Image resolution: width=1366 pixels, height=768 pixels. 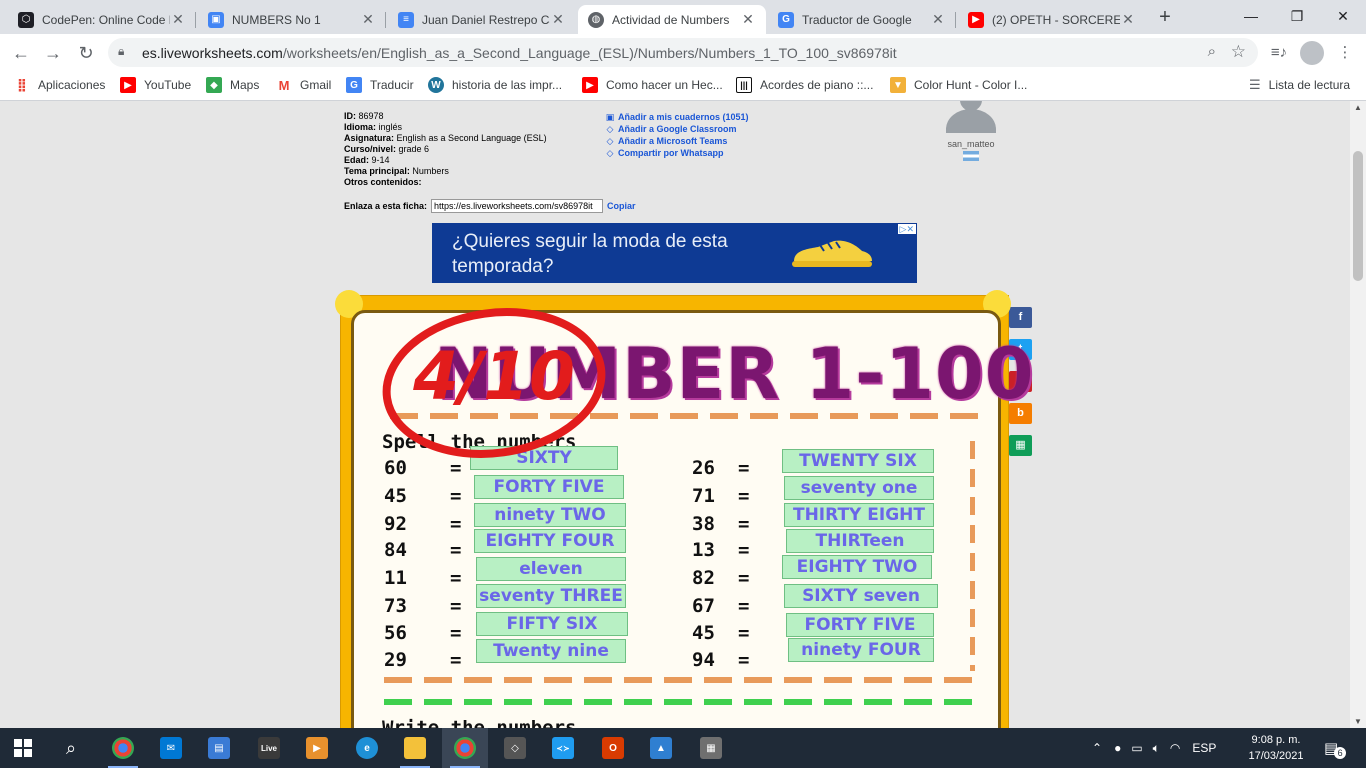 I want to click on answer-input: TWENTY SIX, so click(x=858, y=461).